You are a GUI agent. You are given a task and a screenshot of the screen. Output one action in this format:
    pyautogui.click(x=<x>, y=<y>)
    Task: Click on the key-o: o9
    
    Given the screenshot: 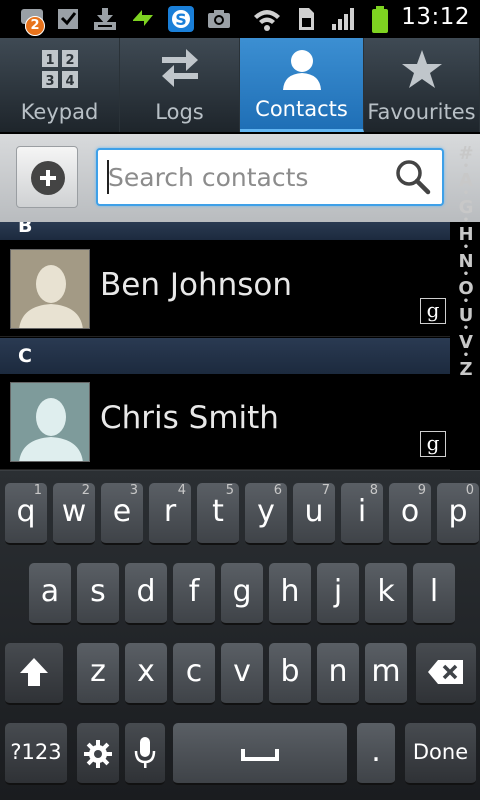 What is the action you would take?
    pyautogui.click(x=410, y=514)
    